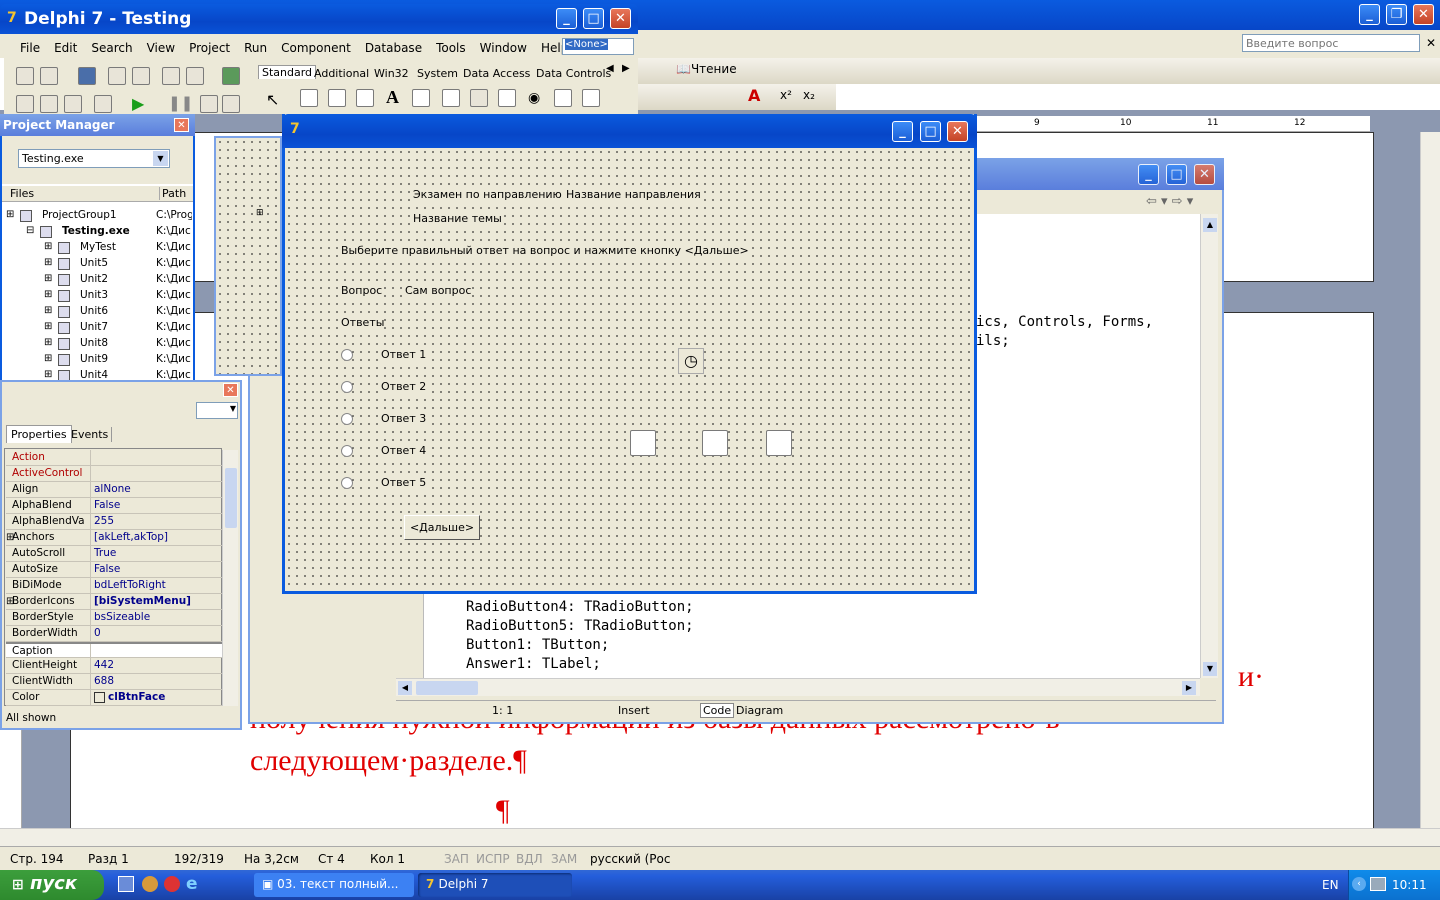  Describe the element at coordinates (114, 586) in the screenshot. I see `property-row: BiDiMode bdLeftToRight` at that location.